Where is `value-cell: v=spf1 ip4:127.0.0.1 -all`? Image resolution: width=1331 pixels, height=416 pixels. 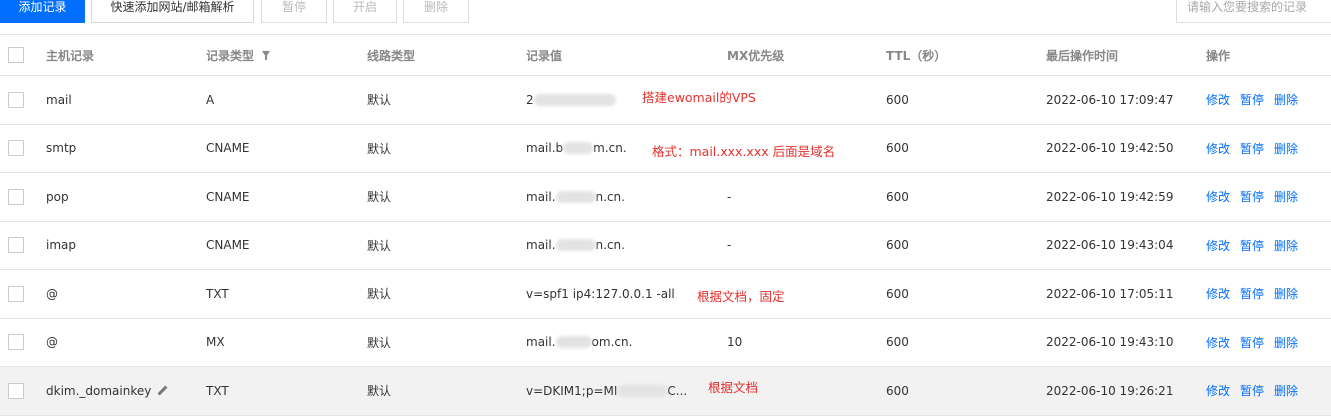
value-cell: v=spf1 ip4:127.0.0.1 -all is located at coordinates (600, 294).